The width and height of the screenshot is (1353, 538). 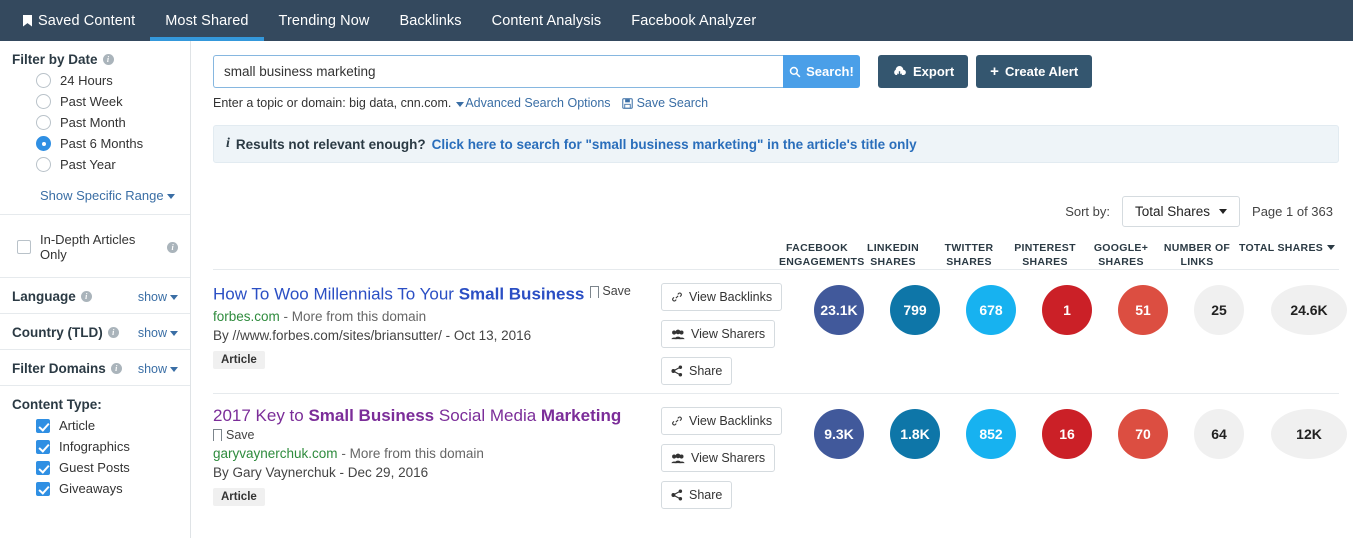 I want to click on nav-item-trending-now: Trending Now, so click(x=324, y=20).